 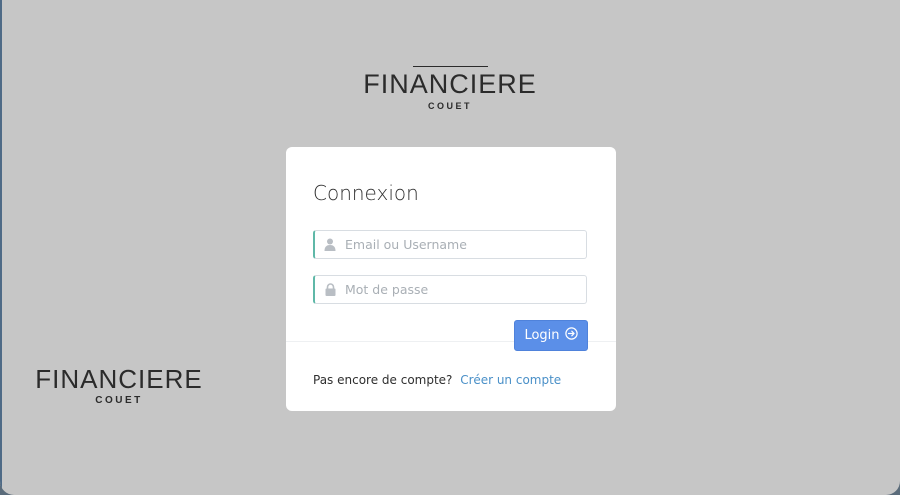 What do you see at coordinates (450, 66) in the screenshot?
I see `logo-rule` at bounding box center [450, 66].